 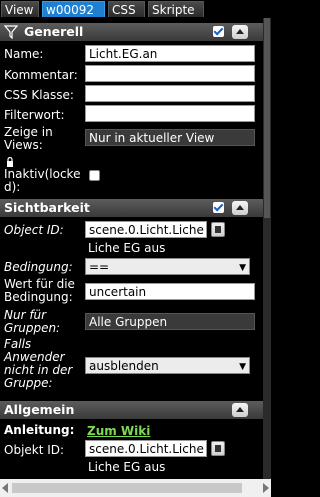 What do you see at coordinates (10, 162) in the screenshot?
I see `lock-icon` at bounding box center [10, 162].